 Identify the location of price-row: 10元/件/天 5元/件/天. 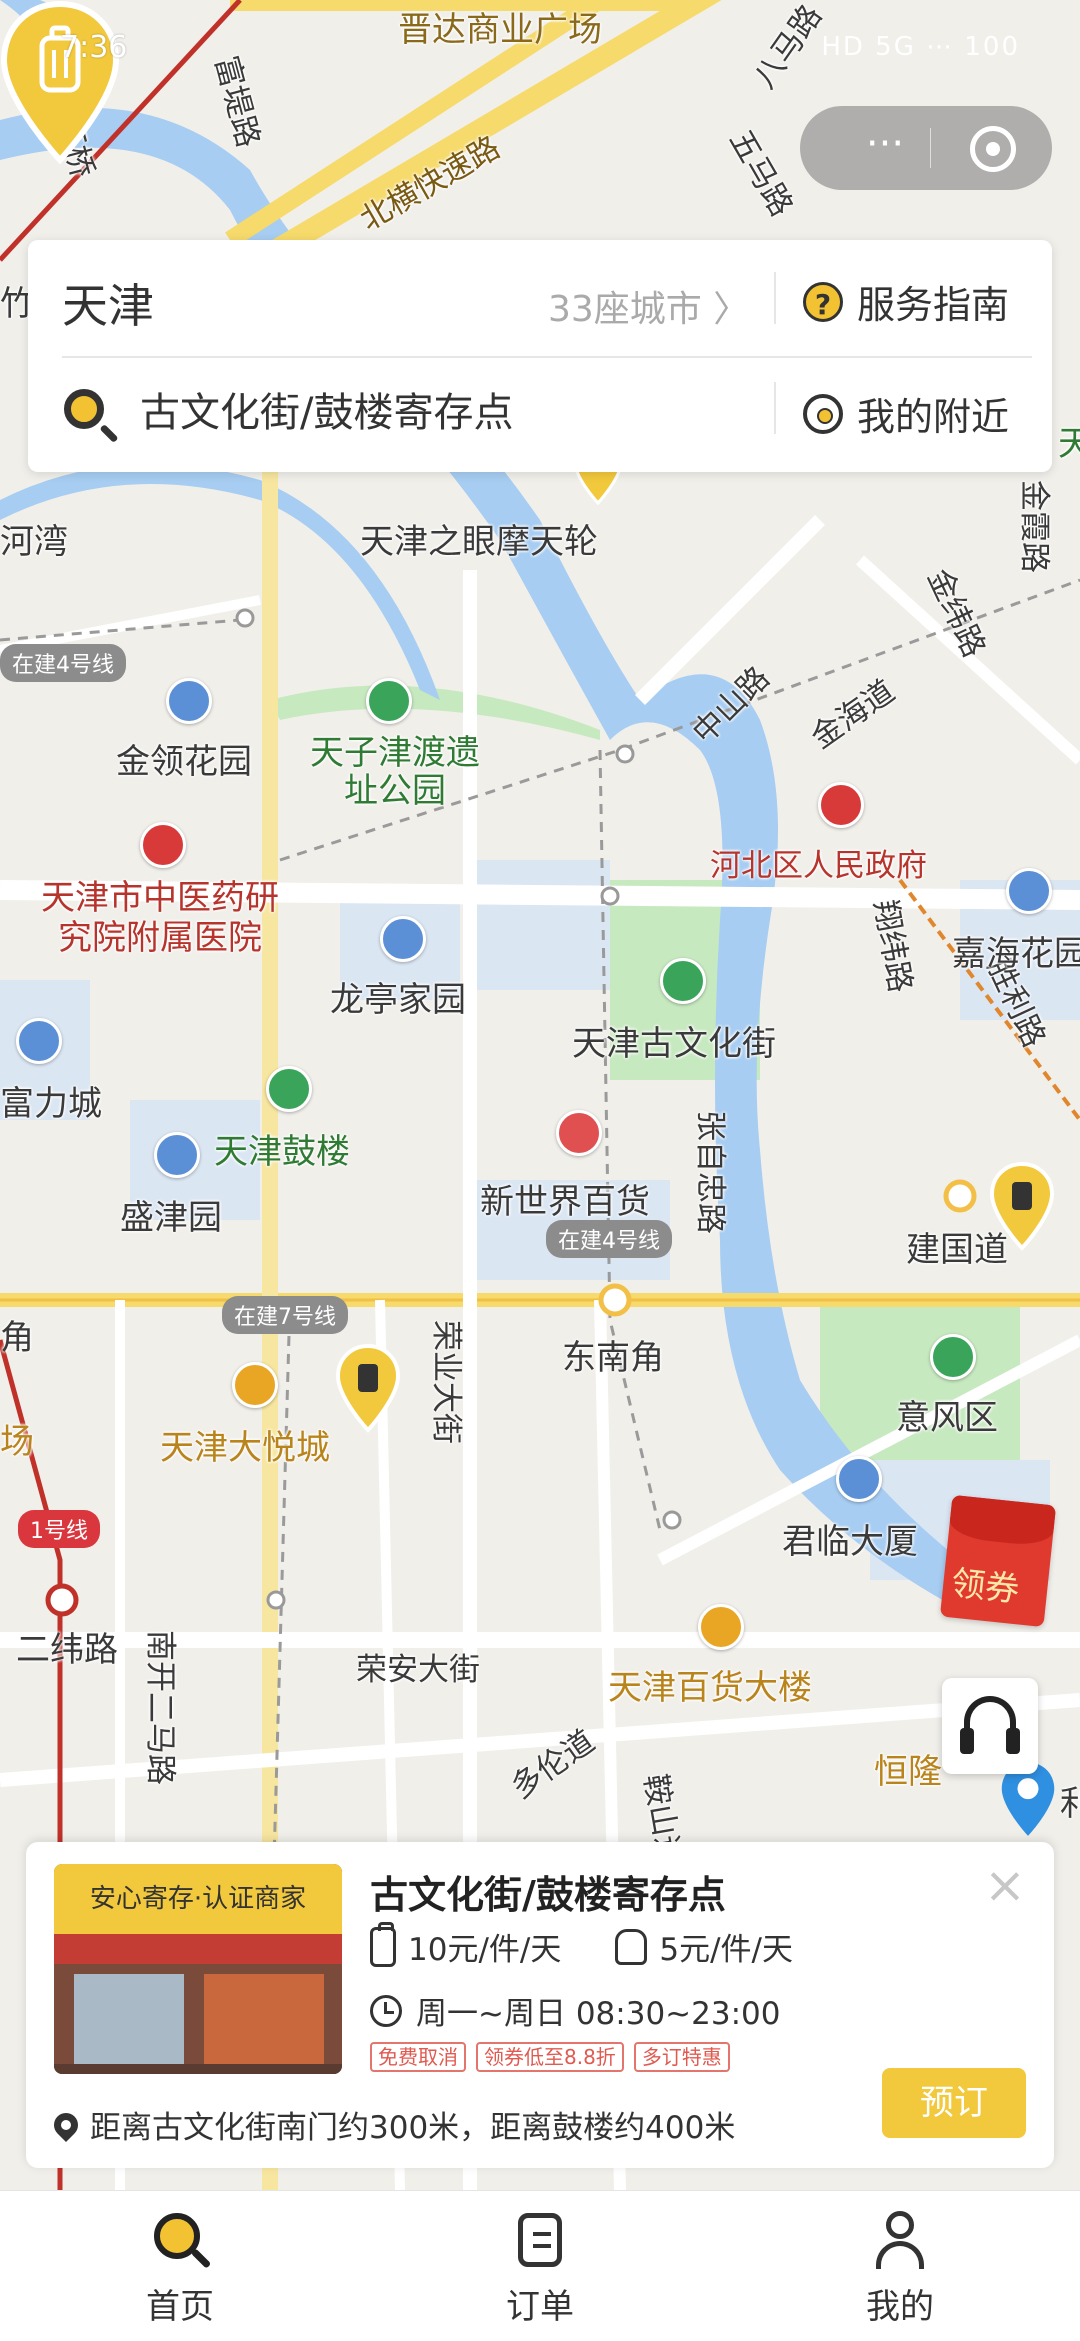
(581, 1945).